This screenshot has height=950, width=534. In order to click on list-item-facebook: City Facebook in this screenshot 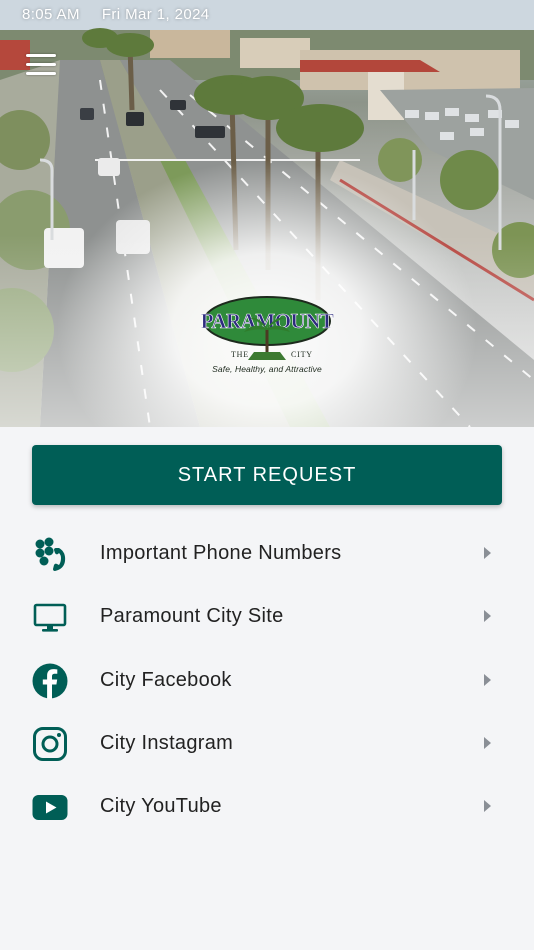, I will do `click(267, 680)`.